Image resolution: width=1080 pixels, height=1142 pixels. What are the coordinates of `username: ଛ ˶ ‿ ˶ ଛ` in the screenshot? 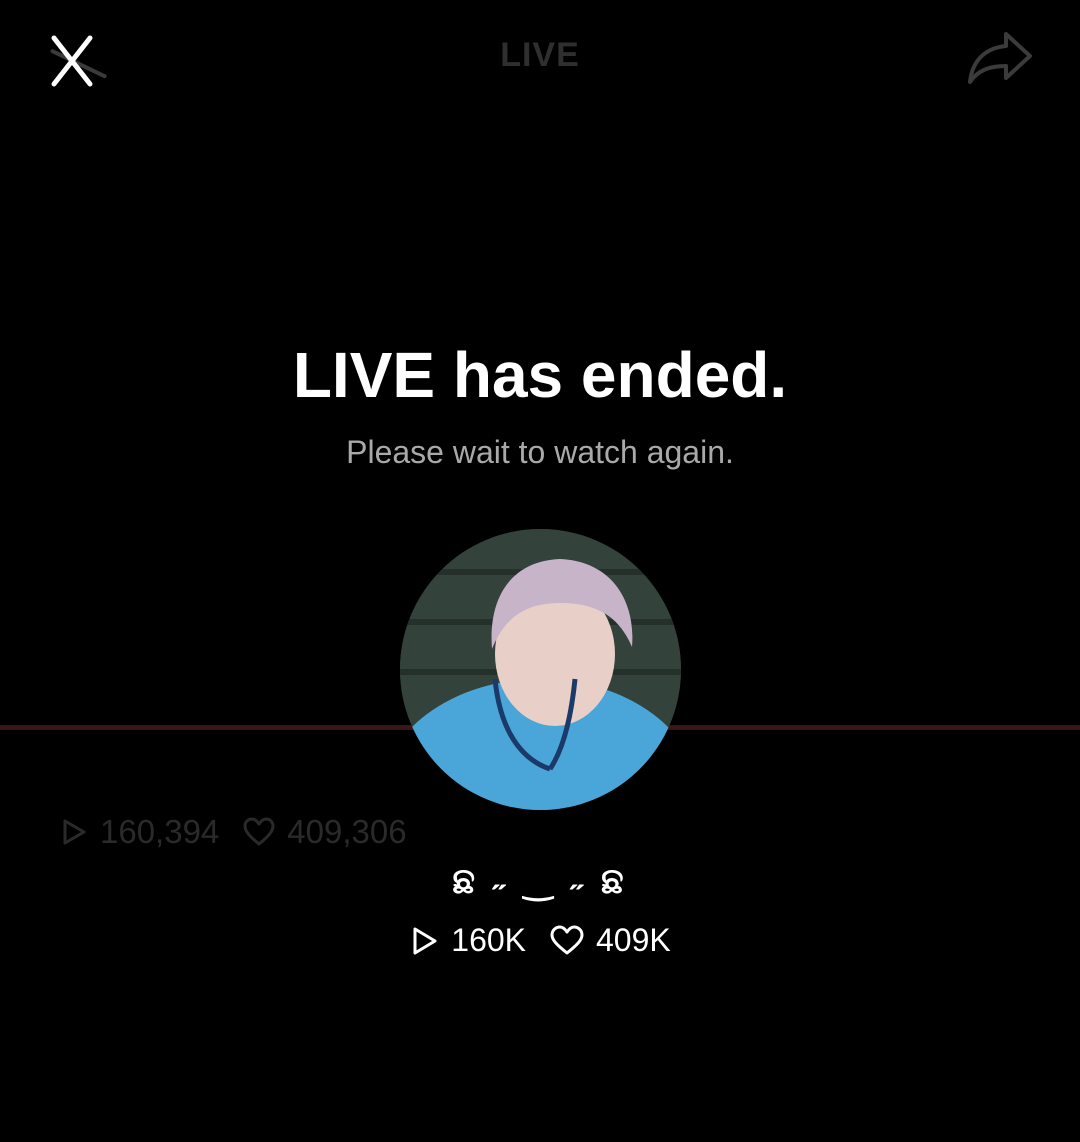 It's located at (540, 880).